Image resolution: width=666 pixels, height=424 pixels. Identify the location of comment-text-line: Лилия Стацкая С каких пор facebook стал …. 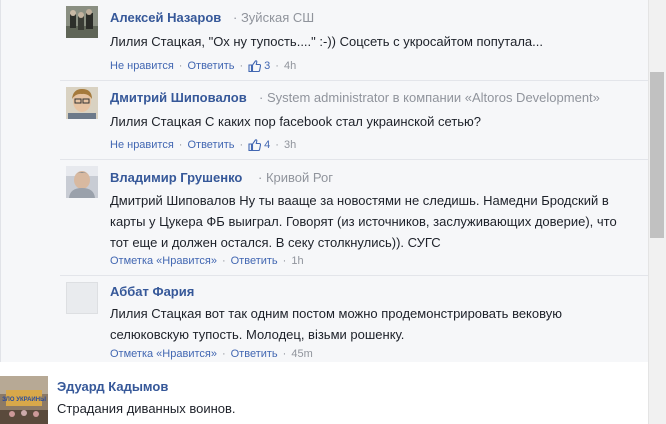
(296, 121).